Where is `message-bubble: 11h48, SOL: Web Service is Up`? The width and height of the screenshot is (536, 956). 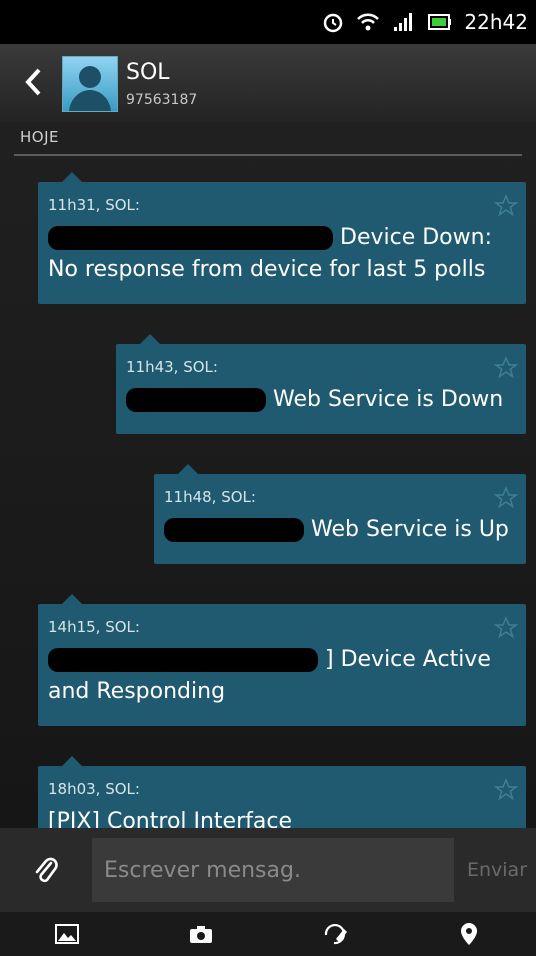
message-bubble: 11h48, SOL: Web Service is Up is located at coordinates (340, 514).